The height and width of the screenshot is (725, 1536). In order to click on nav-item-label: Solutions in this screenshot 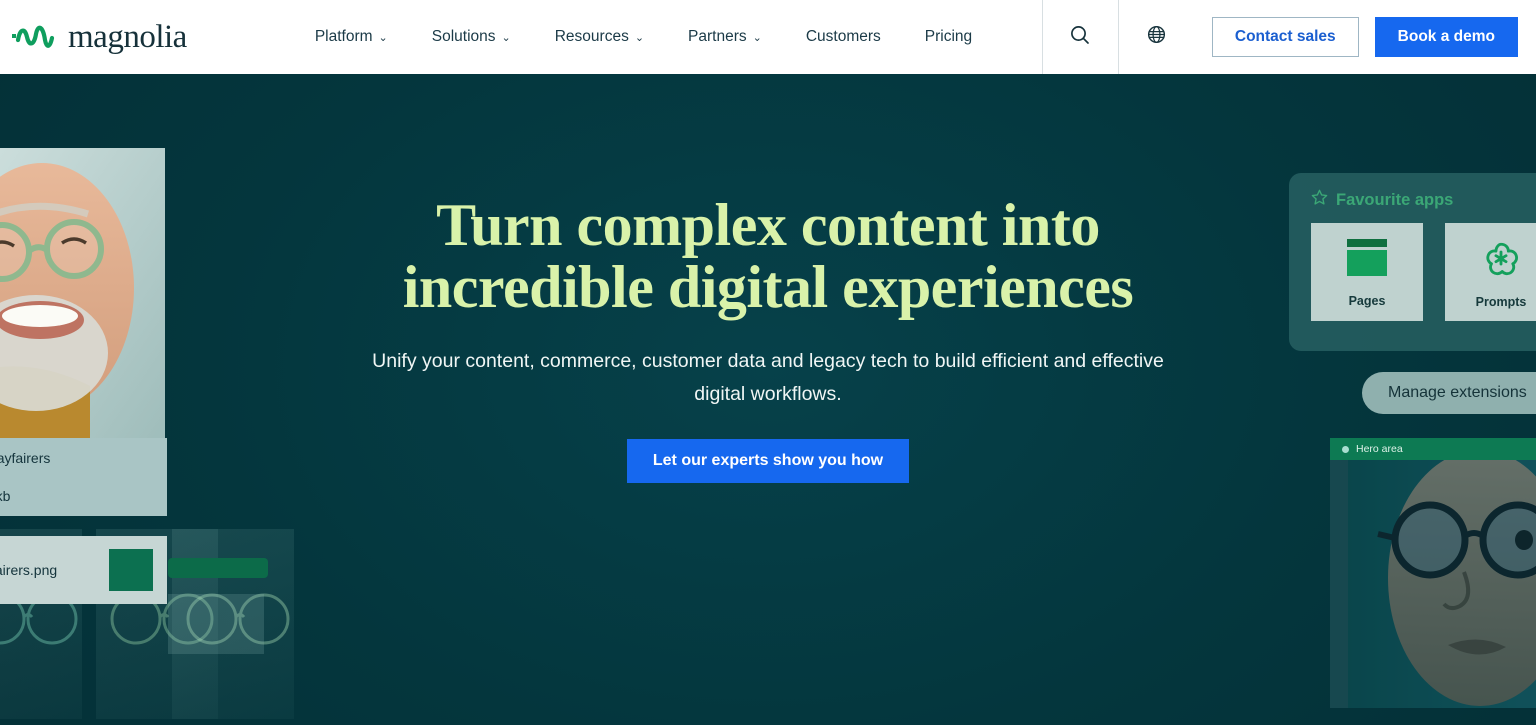, I will do `click(463, 36)`.